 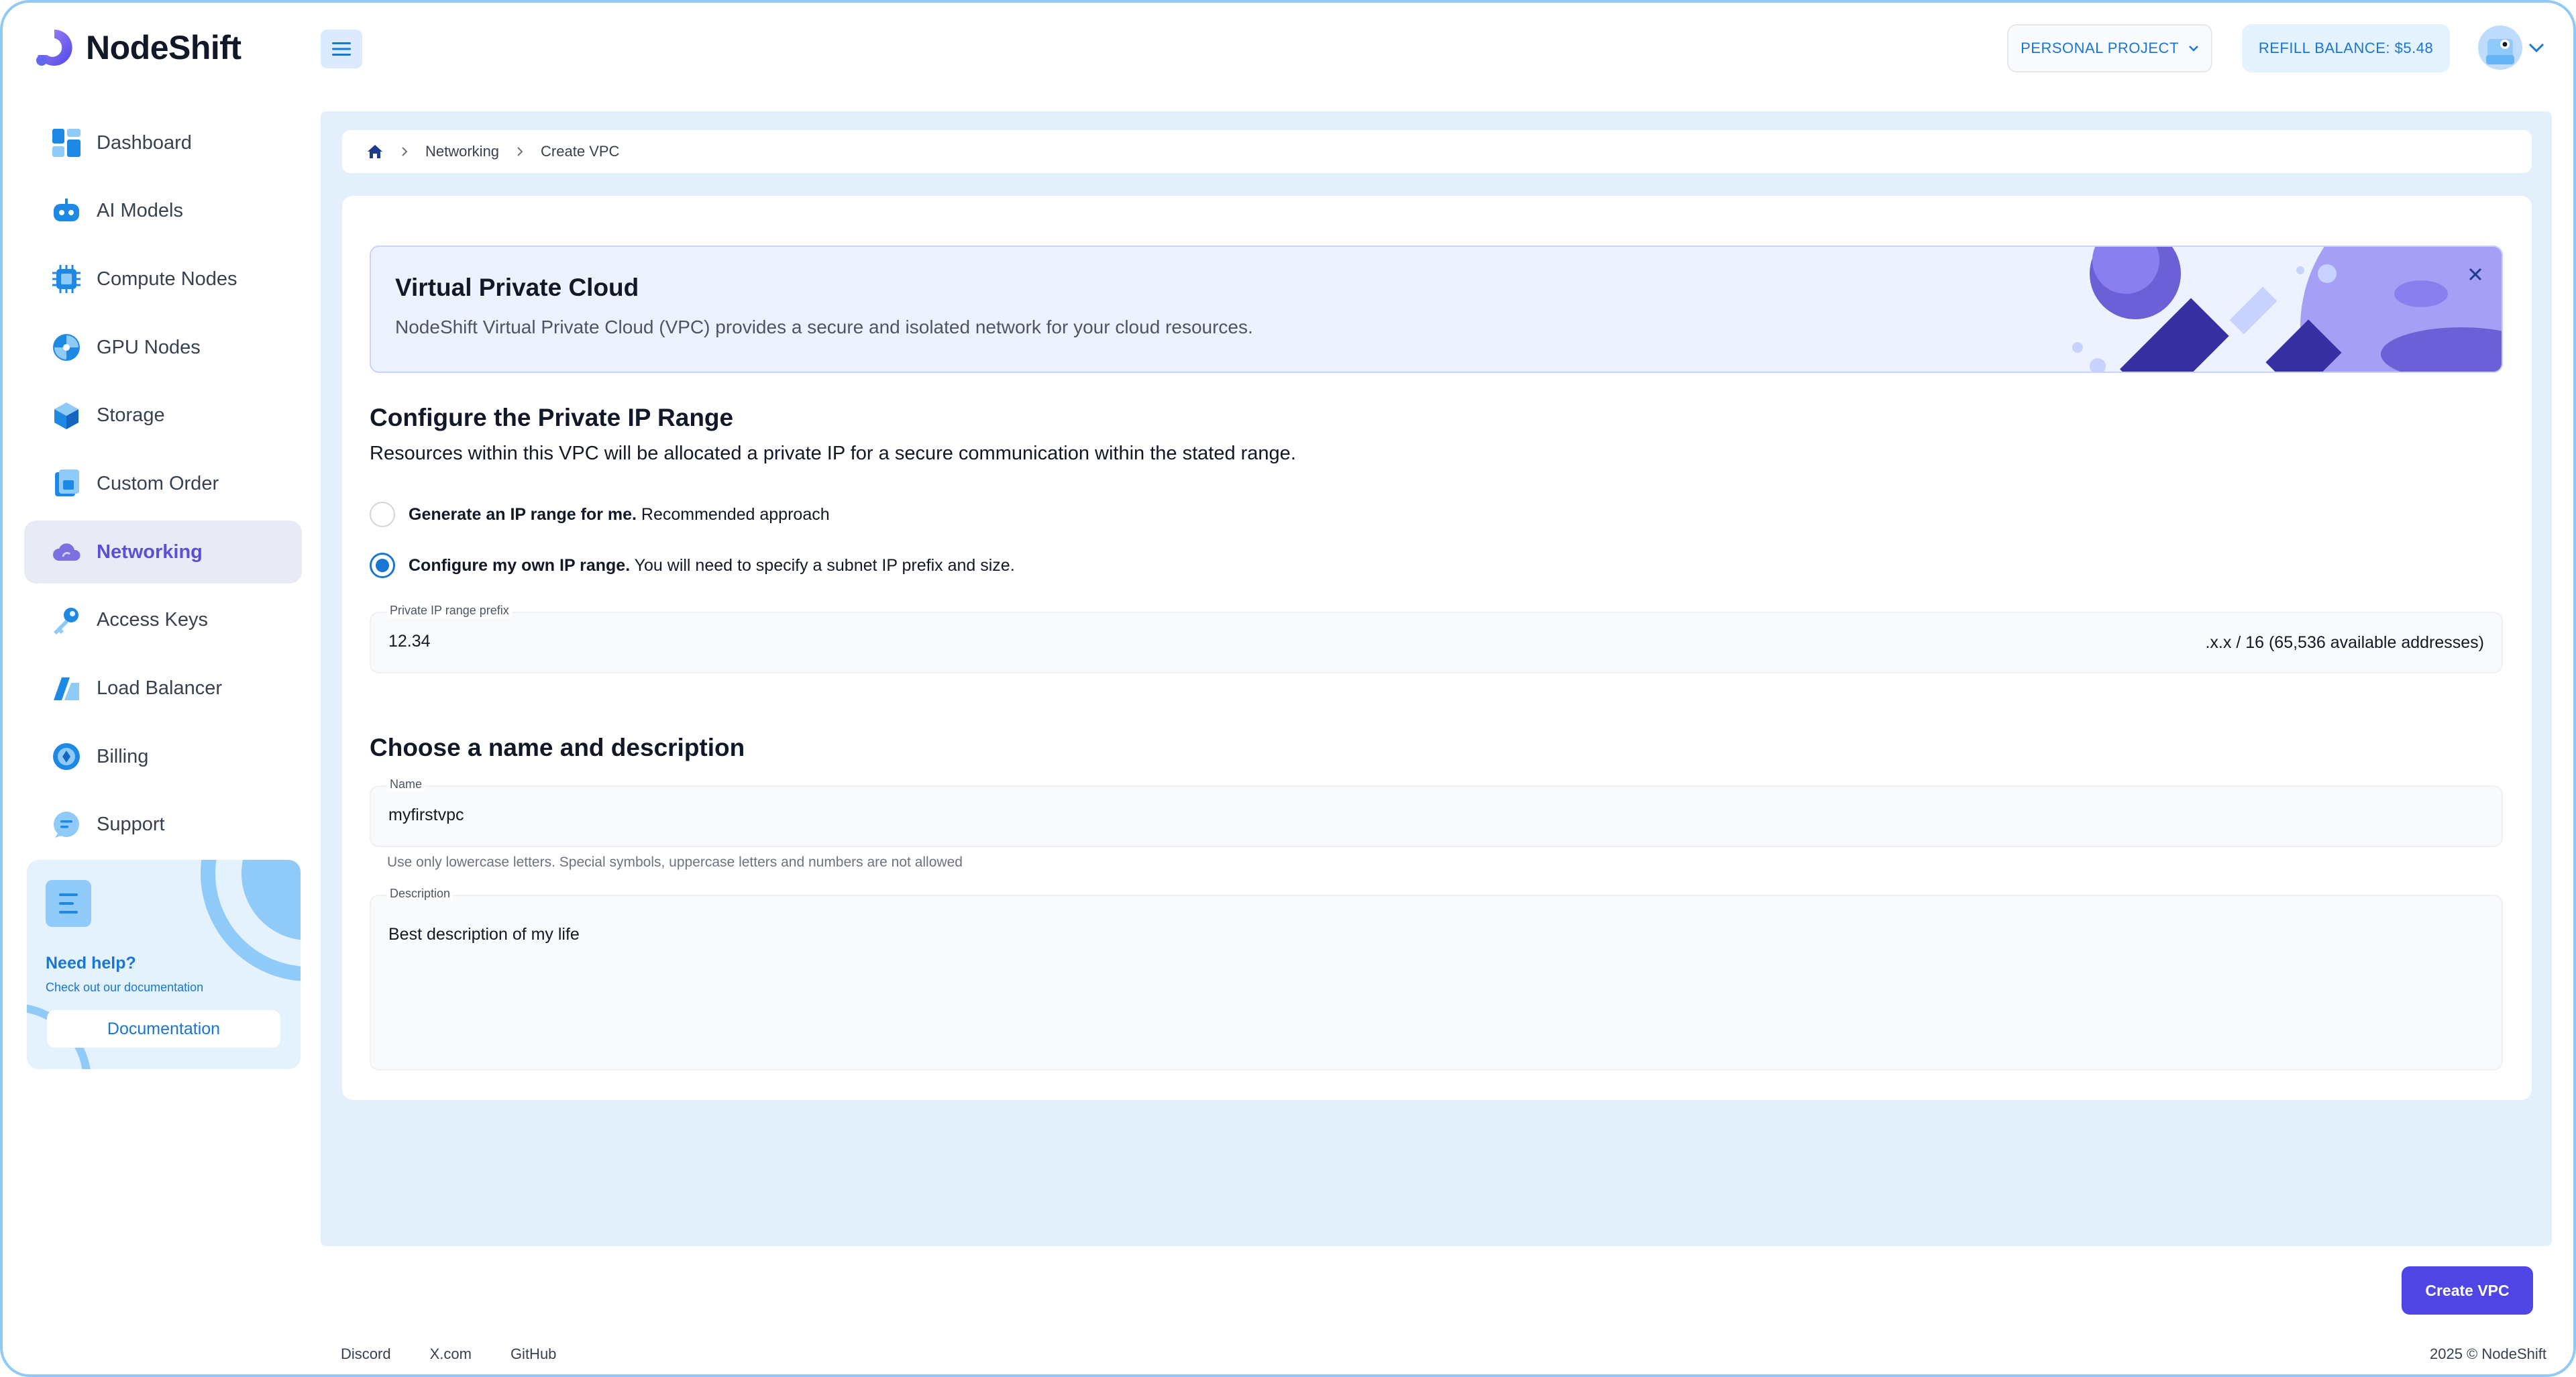 What do you see at coordinates (66, 688) in the screenshot?
I see `balancer-icon` at bounding box center [66, 688].